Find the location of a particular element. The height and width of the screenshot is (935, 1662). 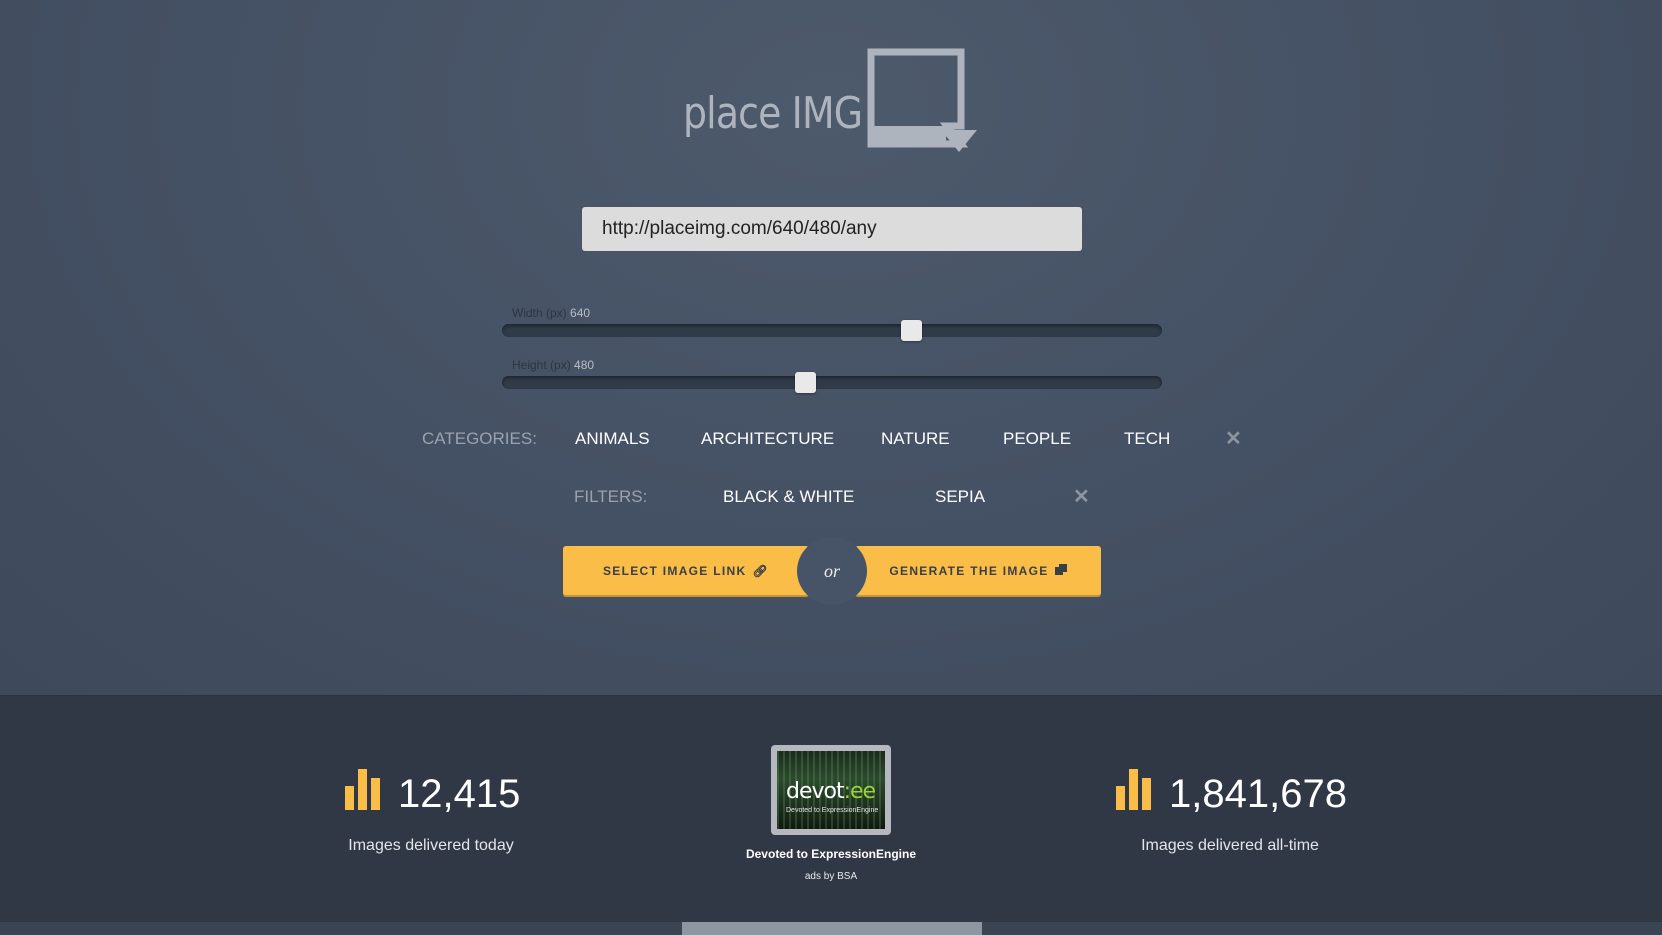

sponsor-logo-subtitle: Devoted to ExpressionEngine is located at coordinates (832, 810).